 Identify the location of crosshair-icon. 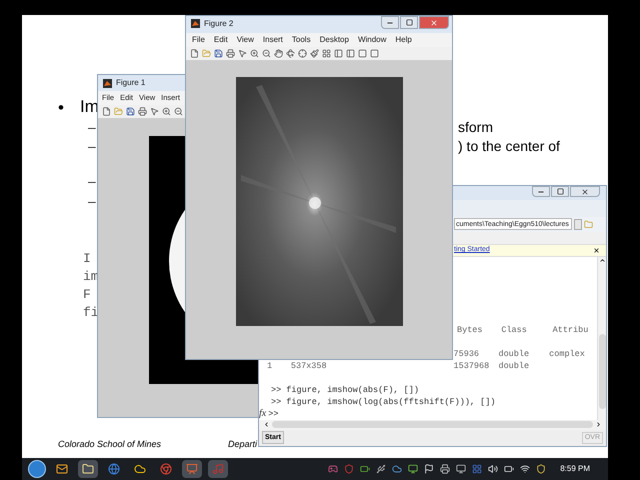
(302, 53).